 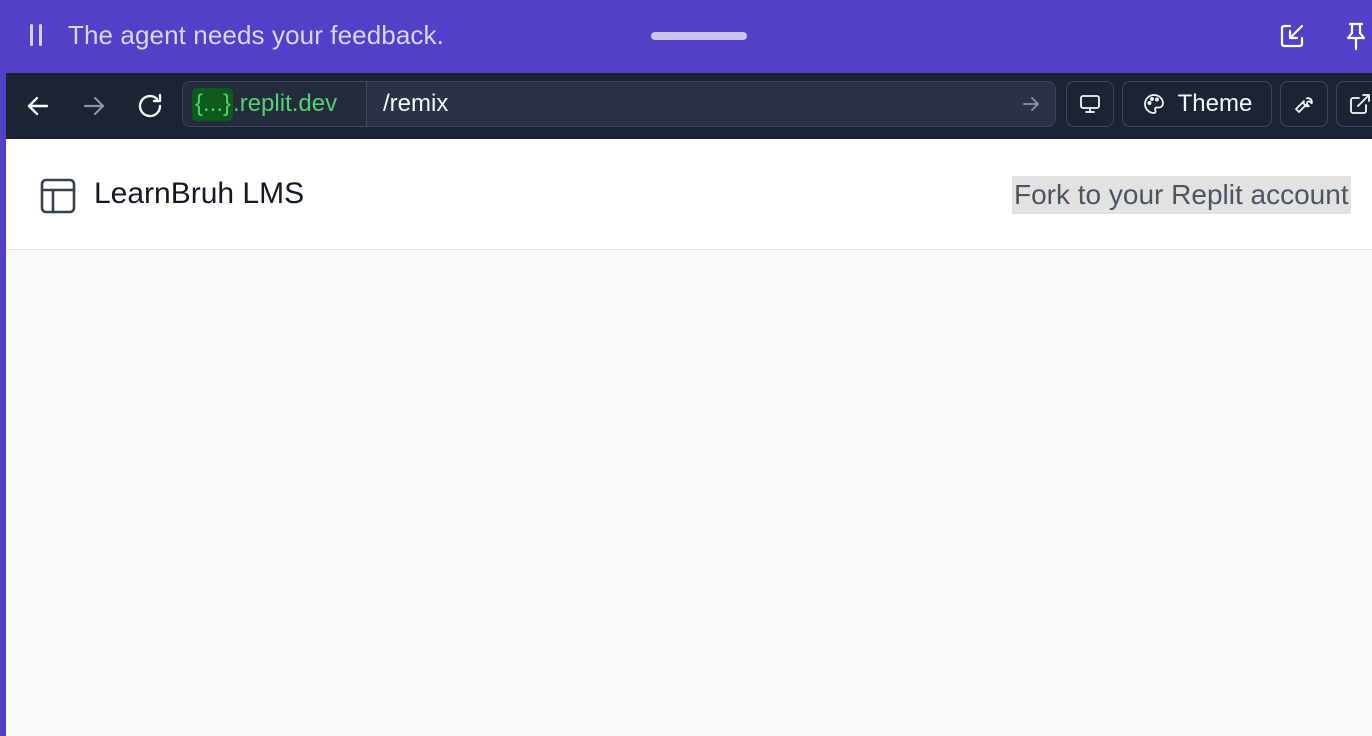 What do you see at coordinates (36, 36) in the screenshot?
I see `pause-icon` at bounding box center [36, 36].